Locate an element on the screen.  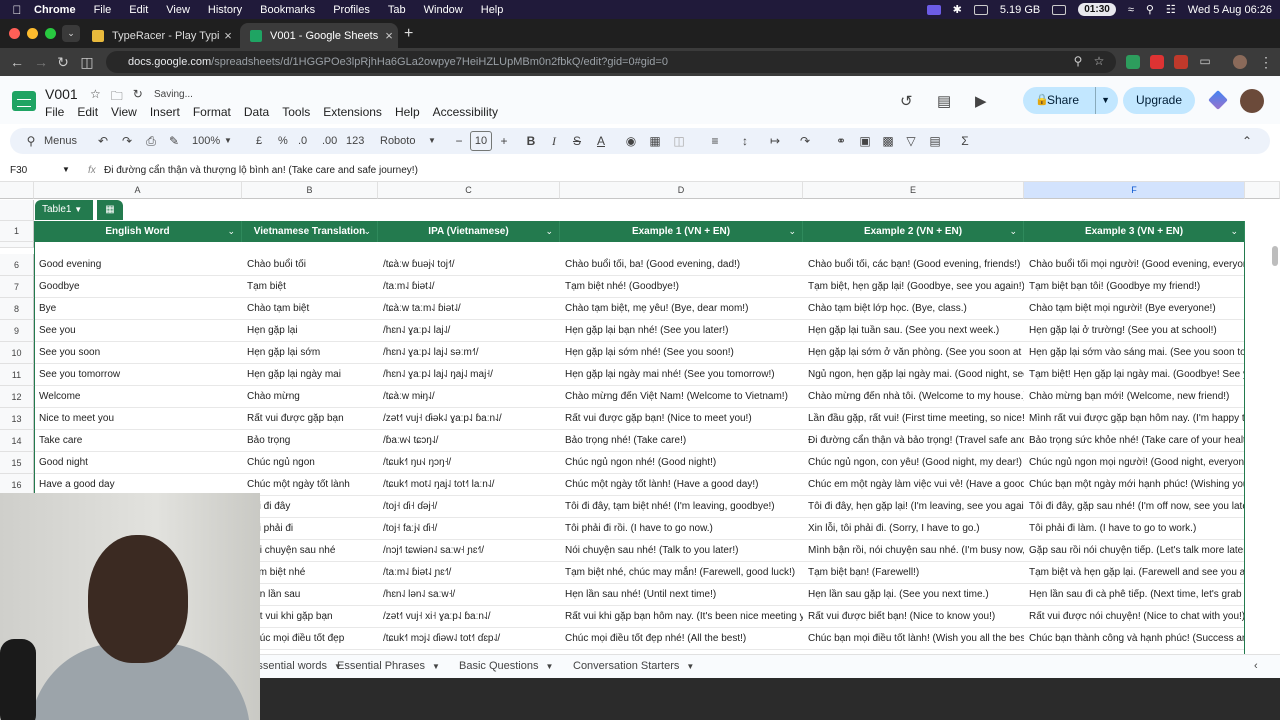
column-header-f: F is located at coordinates (1134, 190).